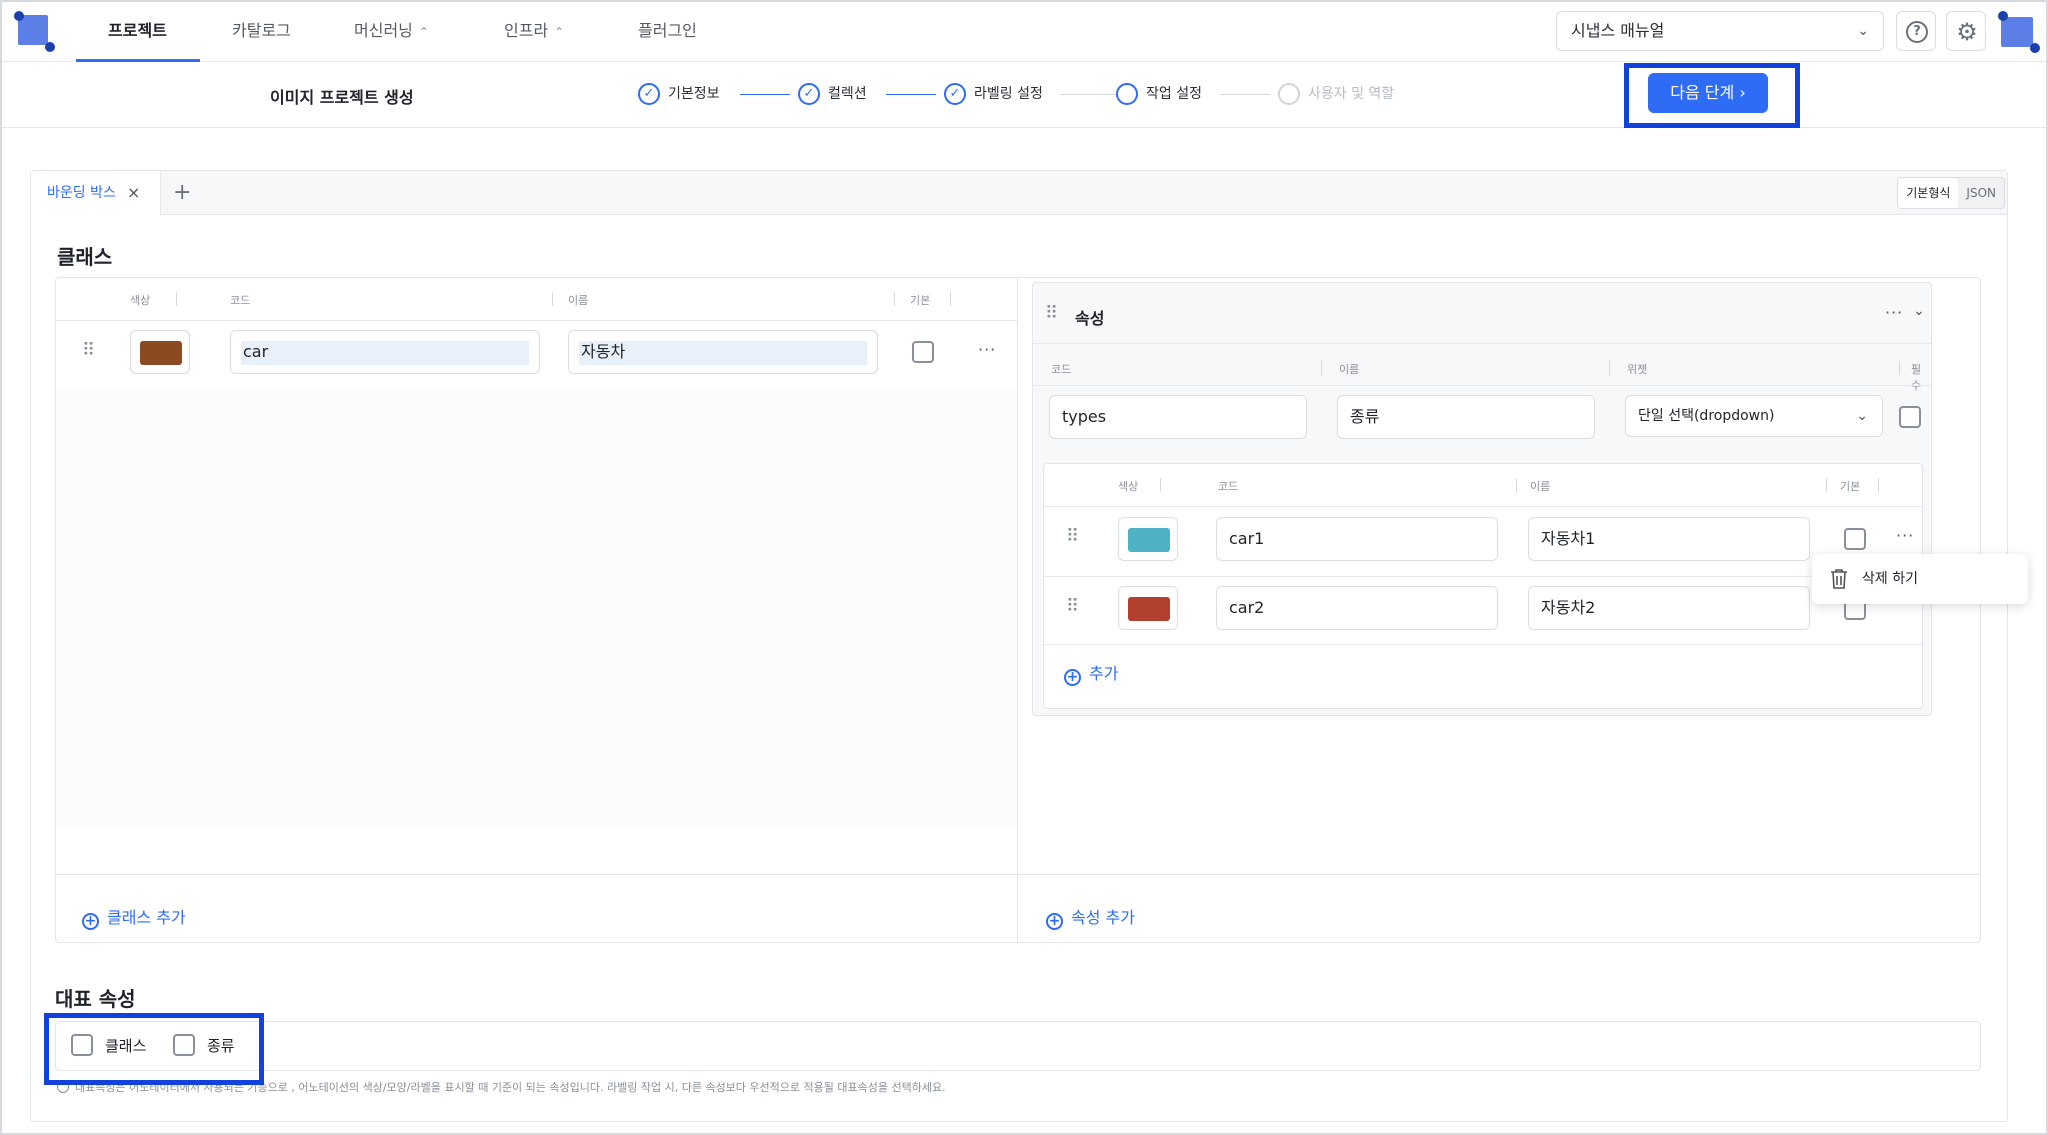 The width and height of the screenshot is (2048, 1135). I want to click on option-code-input: car2, so click(1357, 608).